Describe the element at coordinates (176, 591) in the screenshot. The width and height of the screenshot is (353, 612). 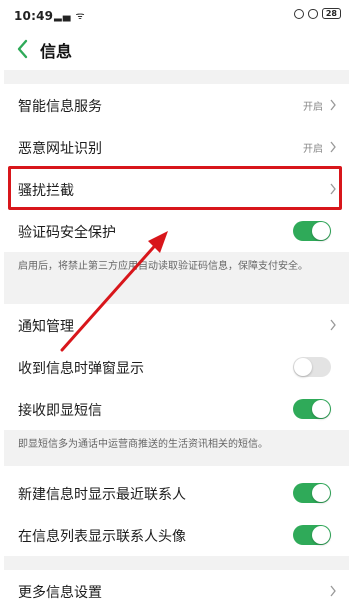
I see `row-more-settings: 更多信息设置` at that location.